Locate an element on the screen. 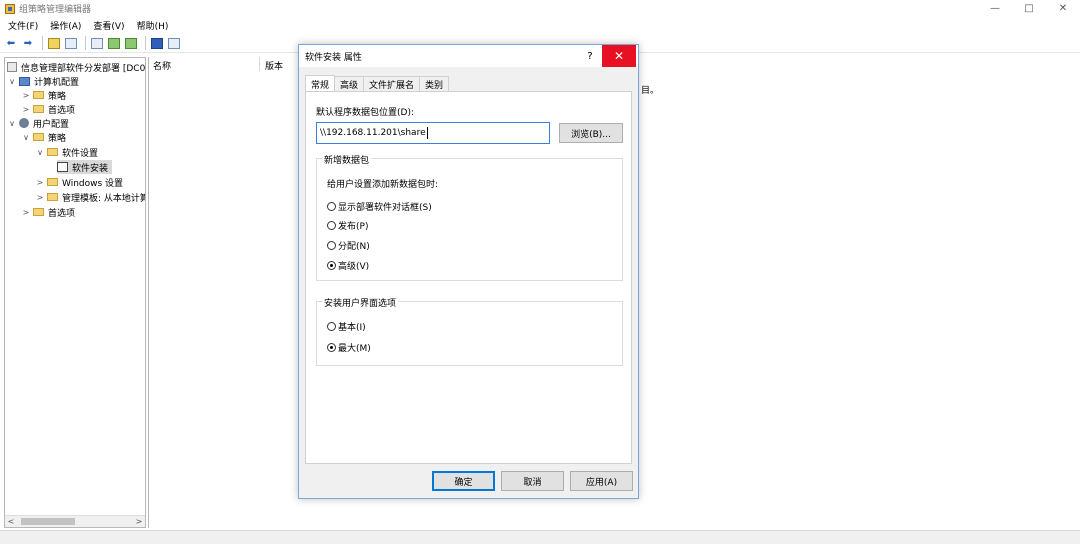 This screenshot has width=1080, height=544. user-icon is located at coordinates (24, 123).